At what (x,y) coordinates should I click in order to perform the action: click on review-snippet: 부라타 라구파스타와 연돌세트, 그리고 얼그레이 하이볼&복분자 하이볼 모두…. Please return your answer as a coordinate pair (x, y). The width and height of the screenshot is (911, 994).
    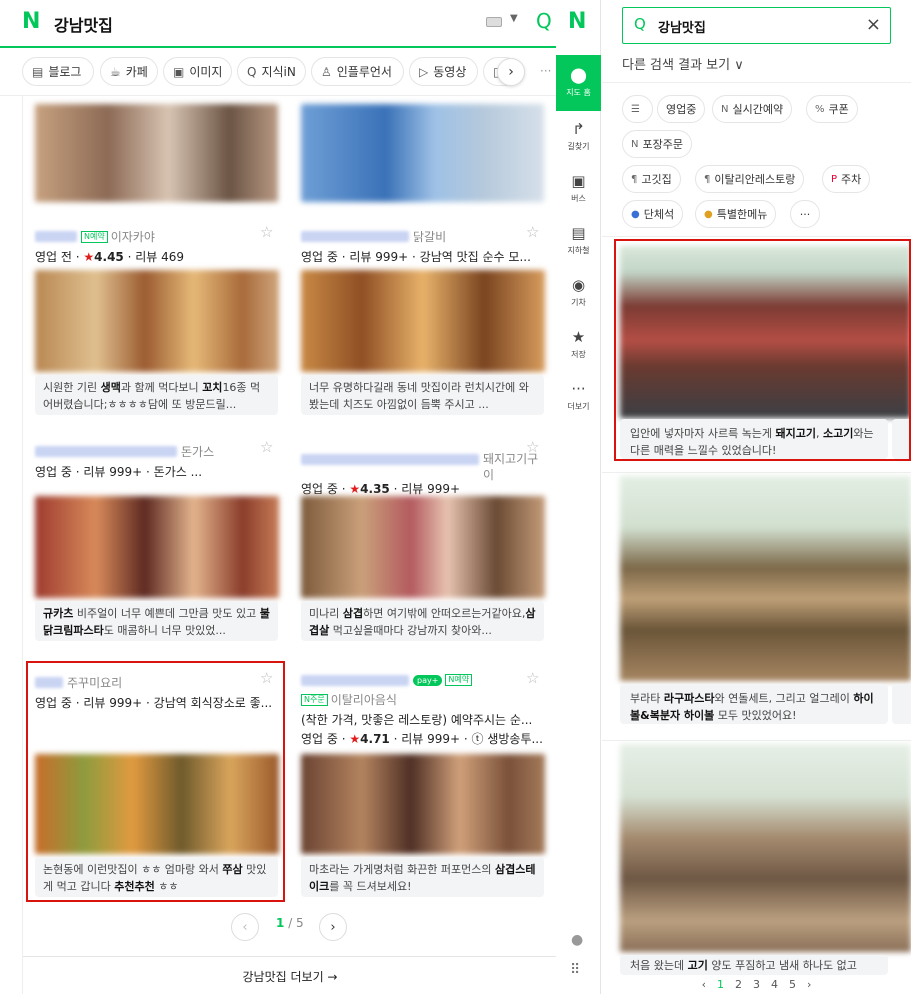
    Looking at the image, I should click on (754, 704).